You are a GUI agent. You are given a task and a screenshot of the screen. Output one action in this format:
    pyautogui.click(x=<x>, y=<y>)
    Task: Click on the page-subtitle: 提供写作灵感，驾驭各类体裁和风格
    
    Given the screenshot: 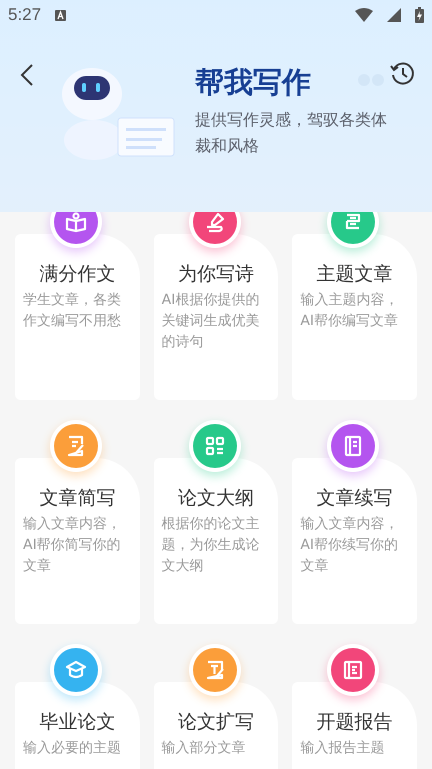 What is the action you would take?
    pyautogui.click(x=291, y=133)
    